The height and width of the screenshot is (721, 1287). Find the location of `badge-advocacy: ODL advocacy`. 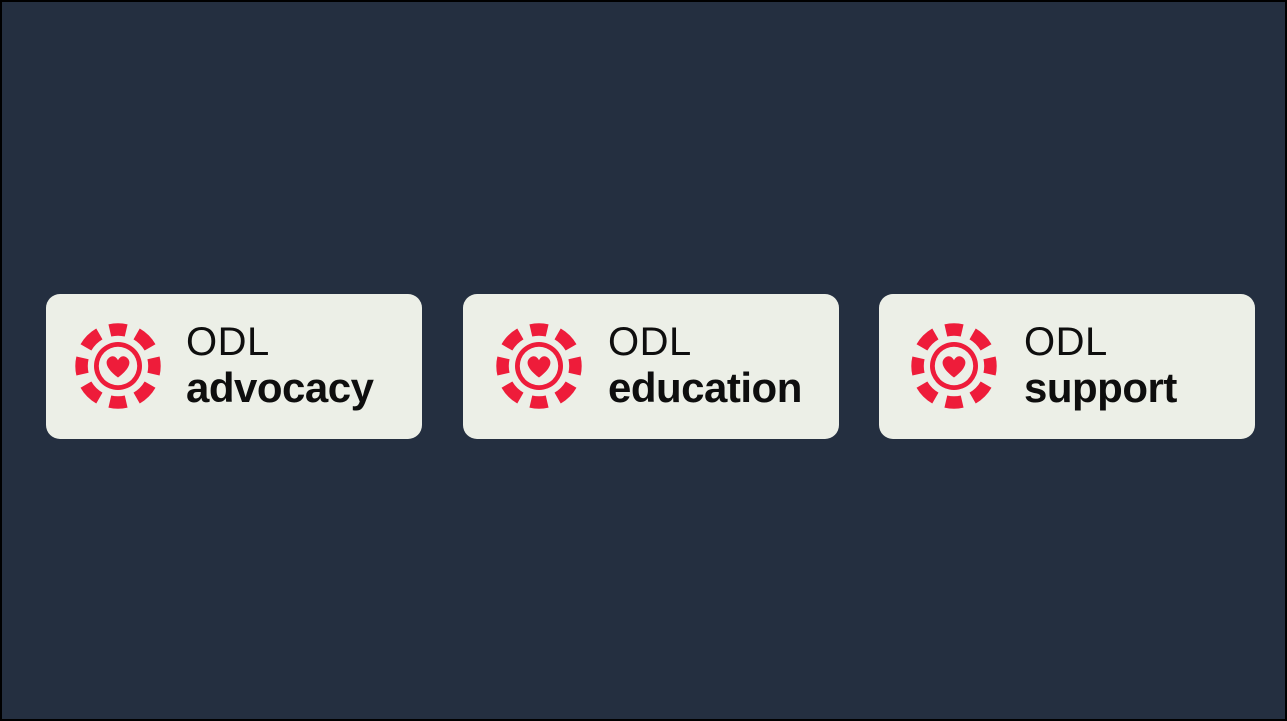

badge-advocacy: ODL advocacy is located at coordinates (234, 366).